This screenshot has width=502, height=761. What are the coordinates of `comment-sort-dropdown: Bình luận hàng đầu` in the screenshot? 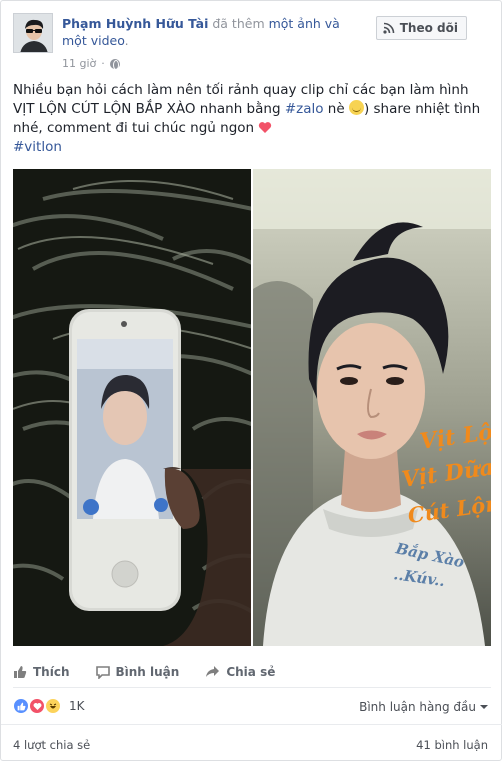 It's located at (423, 707).